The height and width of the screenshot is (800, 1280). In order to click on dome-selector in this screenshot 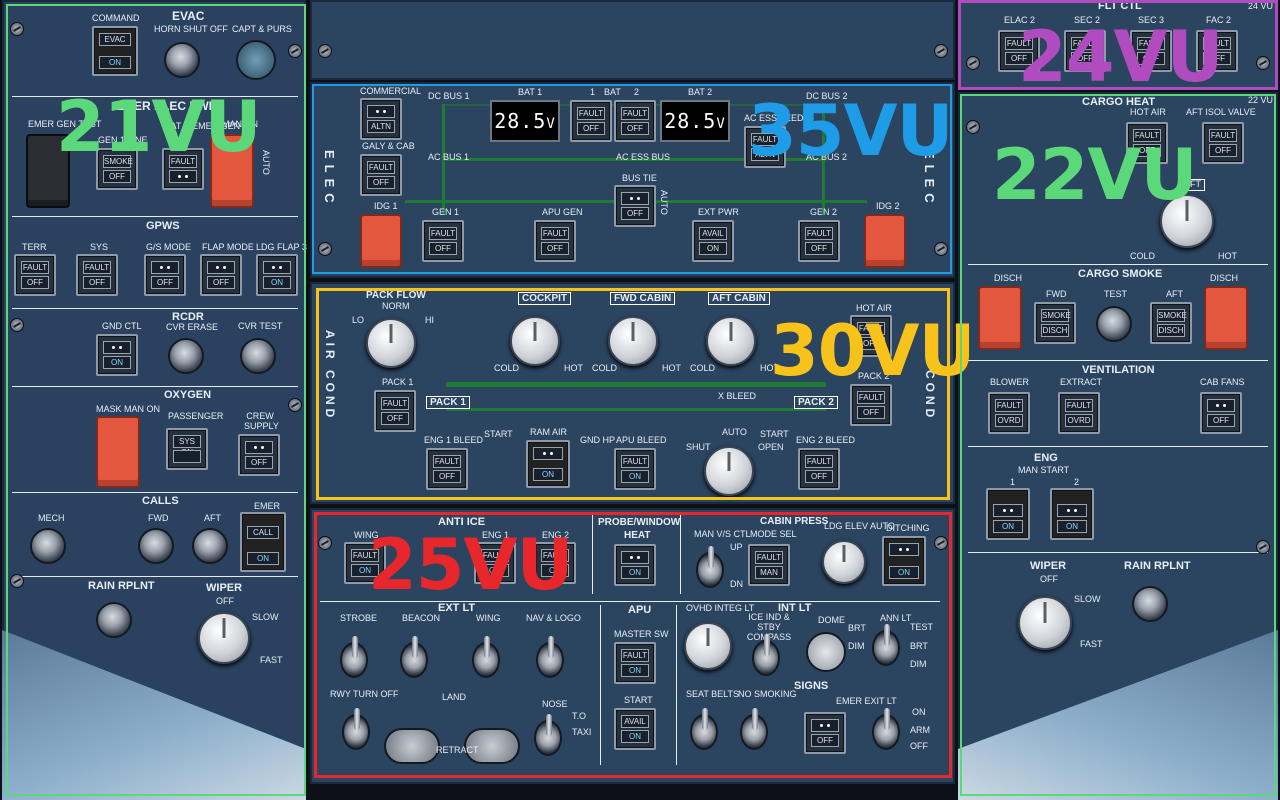, I will do `click(826, 652)`.